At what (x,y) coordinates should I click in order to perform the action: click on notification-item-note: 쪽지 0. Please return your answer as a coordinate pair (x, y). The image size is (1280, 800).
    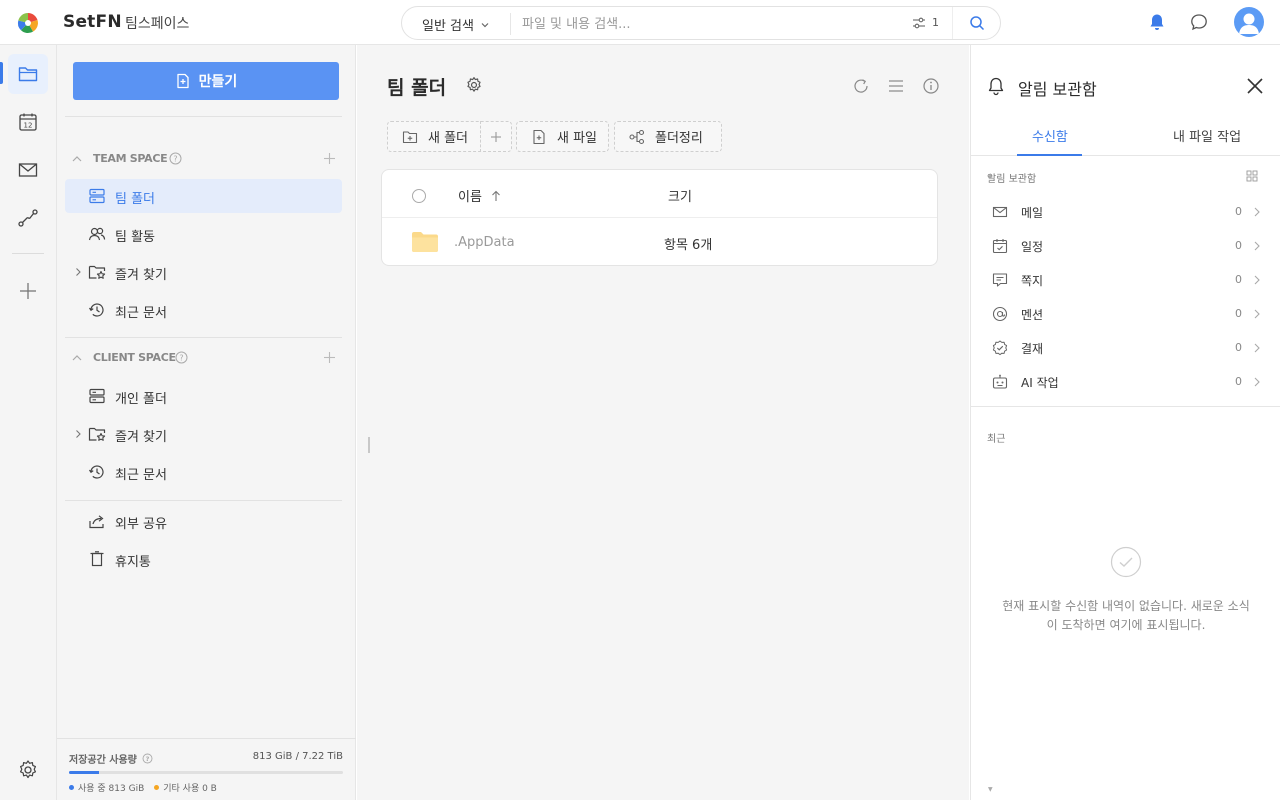
    Looking at the image, I should click on (1125, 280).